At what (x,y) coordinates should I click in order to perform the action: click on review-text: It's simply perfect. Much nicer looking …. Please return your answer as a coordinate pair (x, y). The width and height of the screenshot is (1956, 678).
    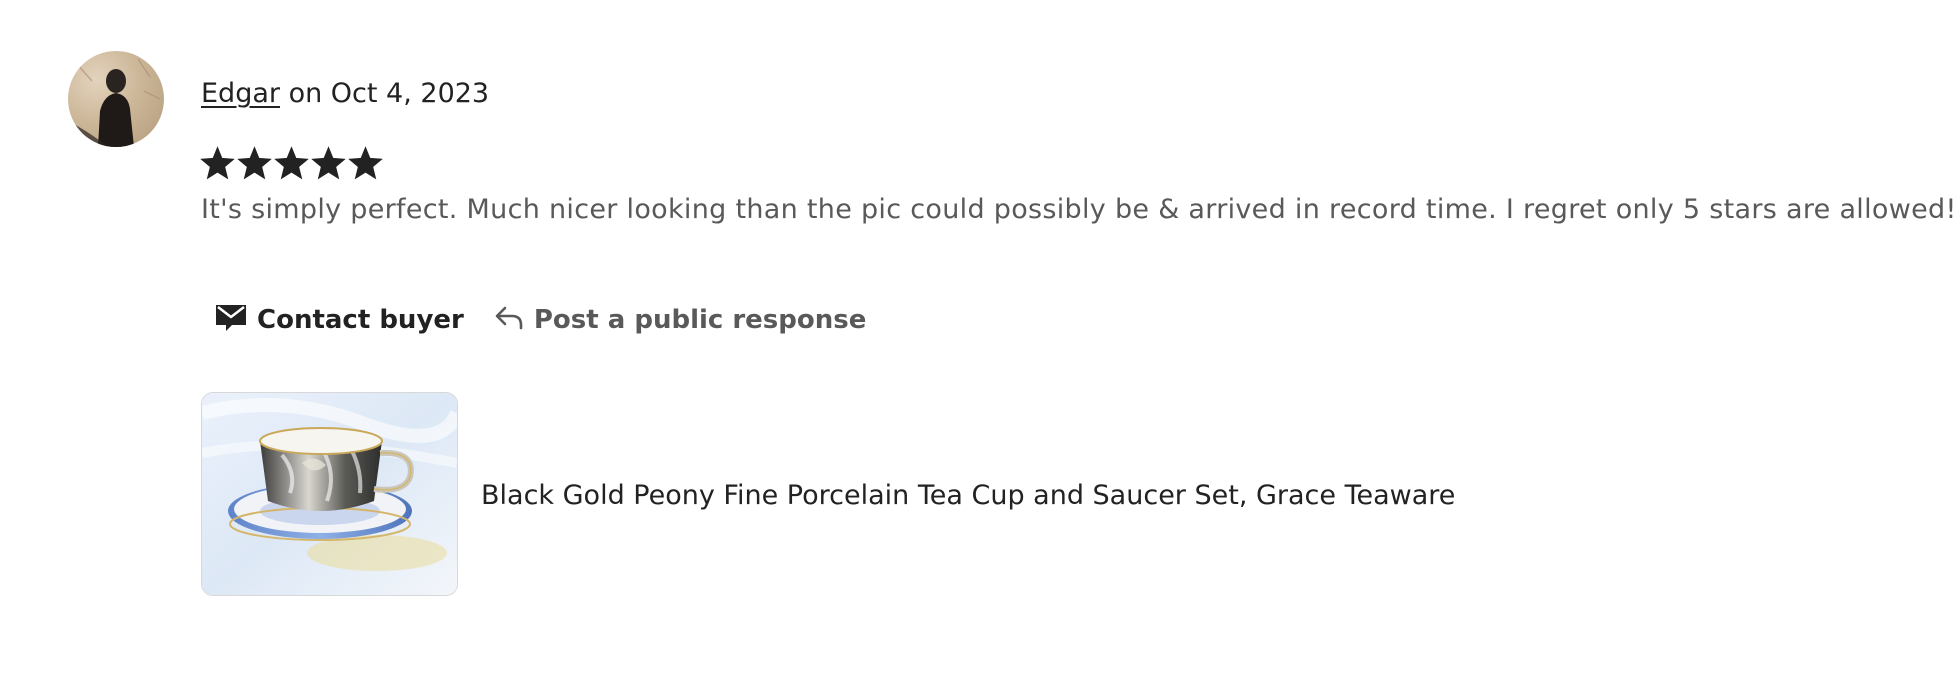
    Looking at the image, I should click on (1078, 209).